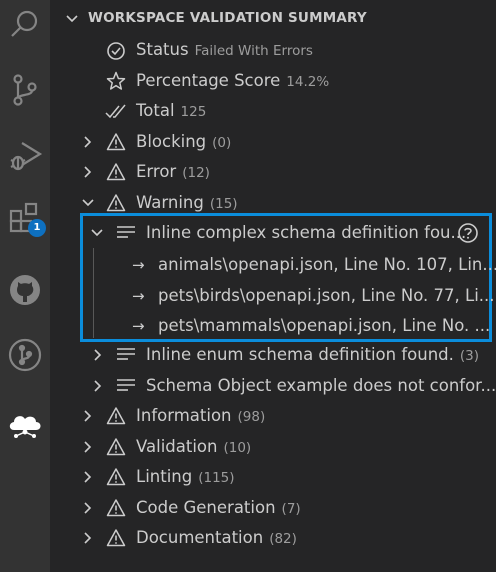  I want to click on category-information: Information (98), so click(273, 416).